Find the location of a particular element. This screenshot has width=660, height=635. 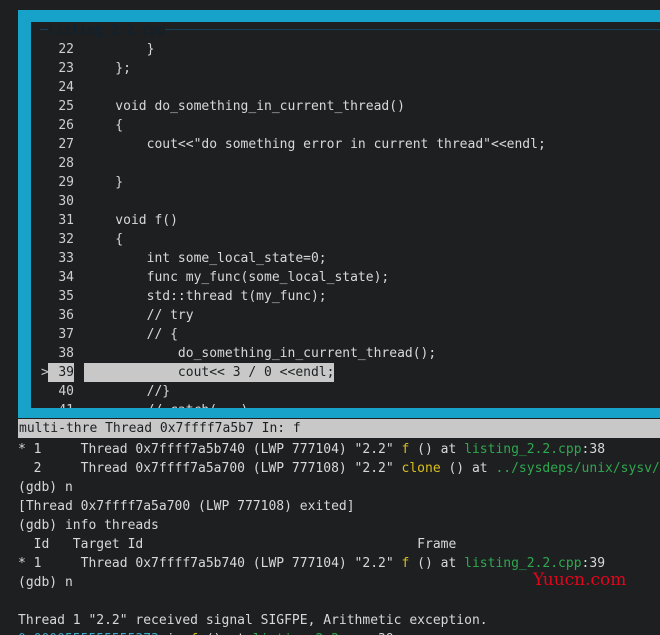

line-number: 22 is located at coordinates (66, 49).